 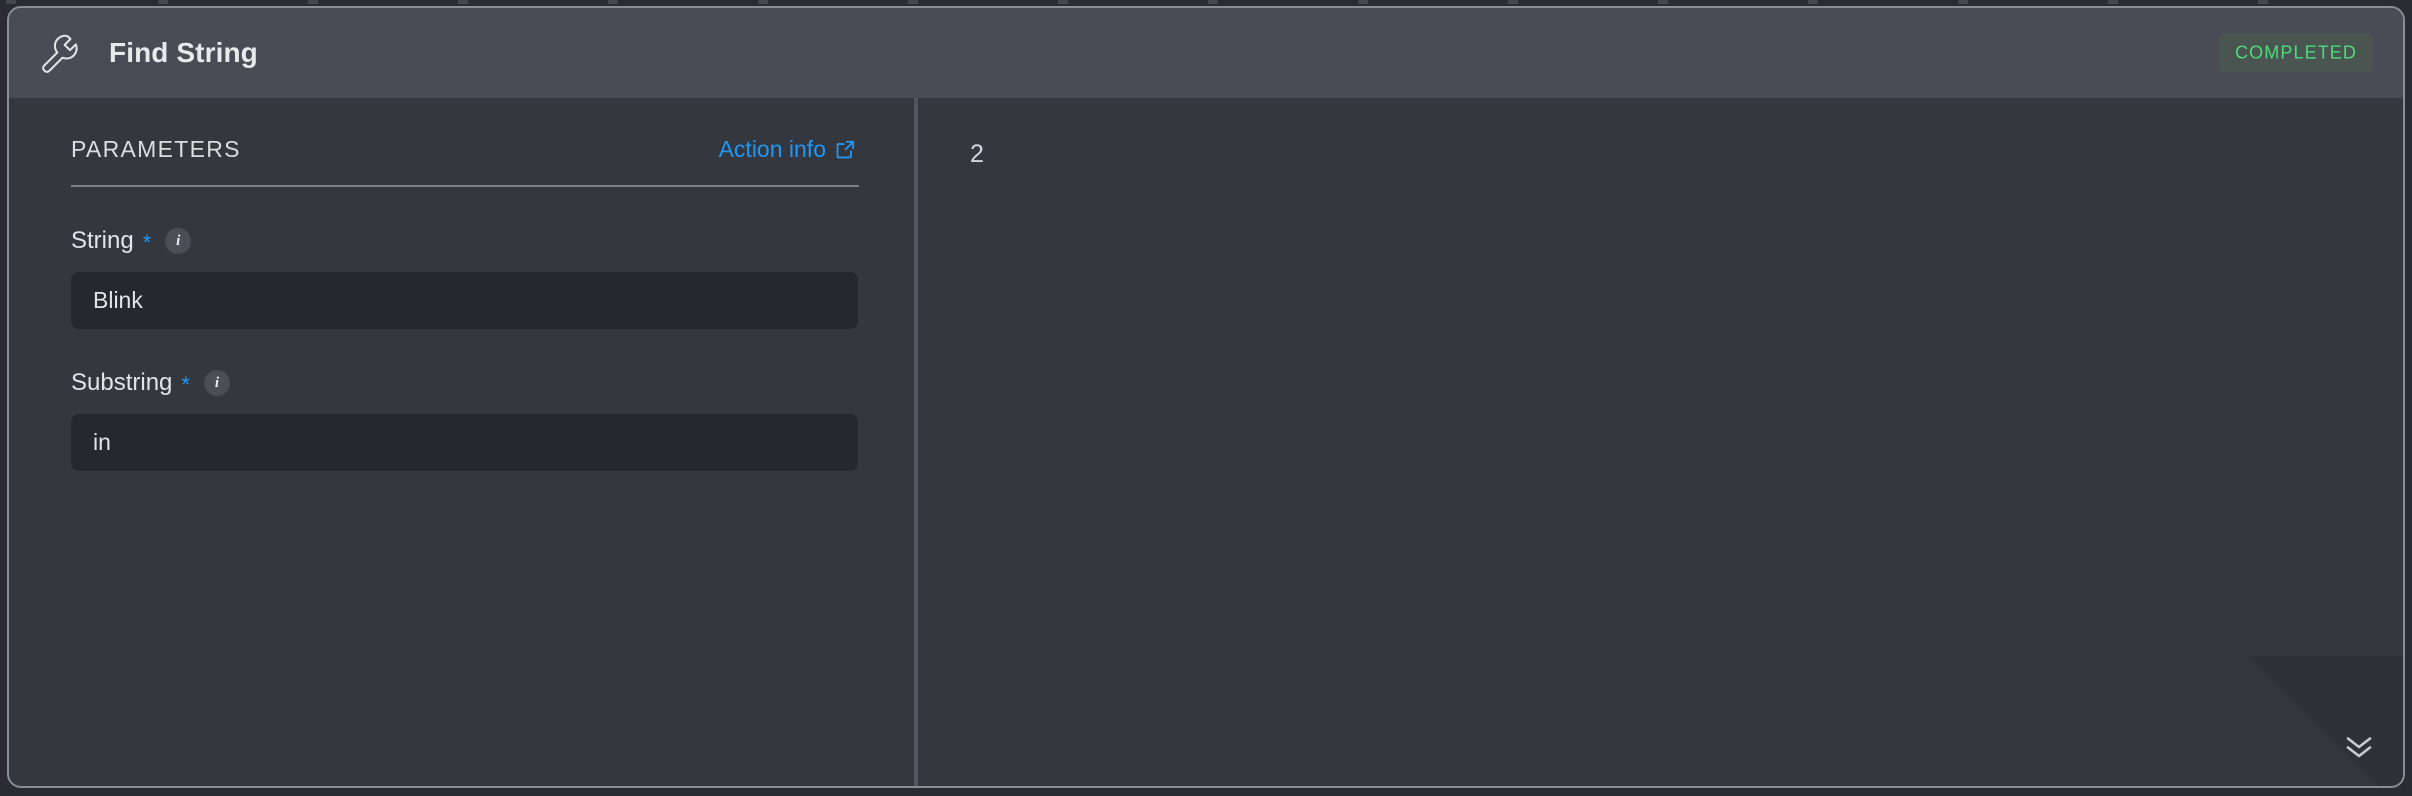 What do you see at coordinates (156, 149) in the screenshot?
I see `parameters-section-title: PARAMETERS` at bounding box center [156, 149].